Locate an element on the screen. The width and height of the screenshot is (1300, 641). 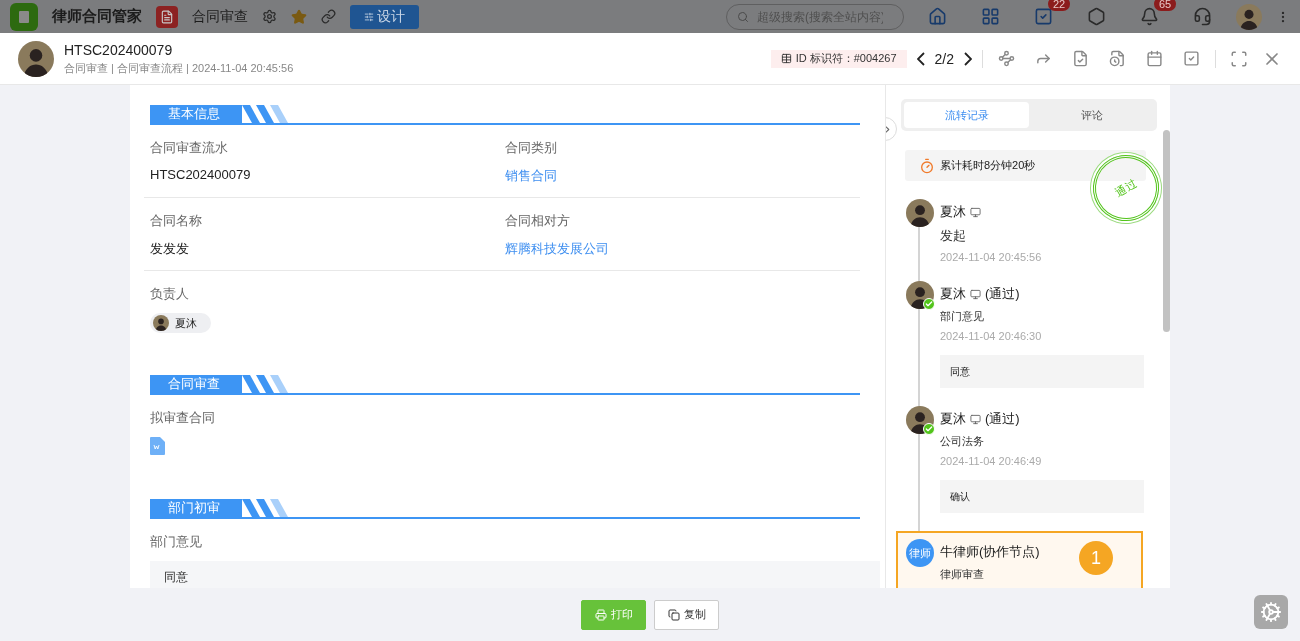
app-logo is located at coordinates (24, 16).